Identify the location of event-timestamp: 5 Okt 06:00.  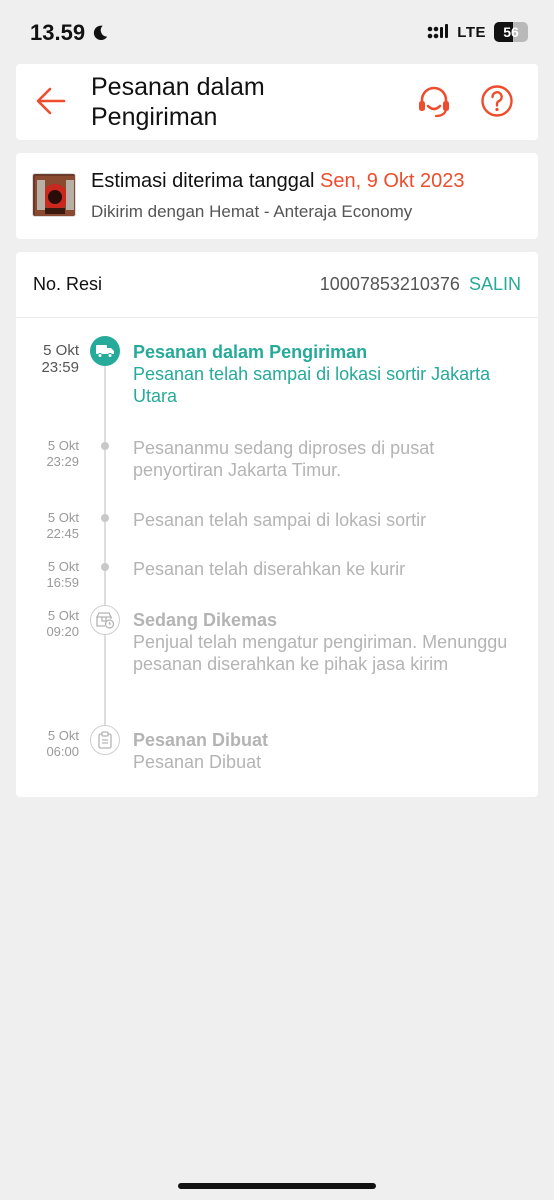
(47, 744).